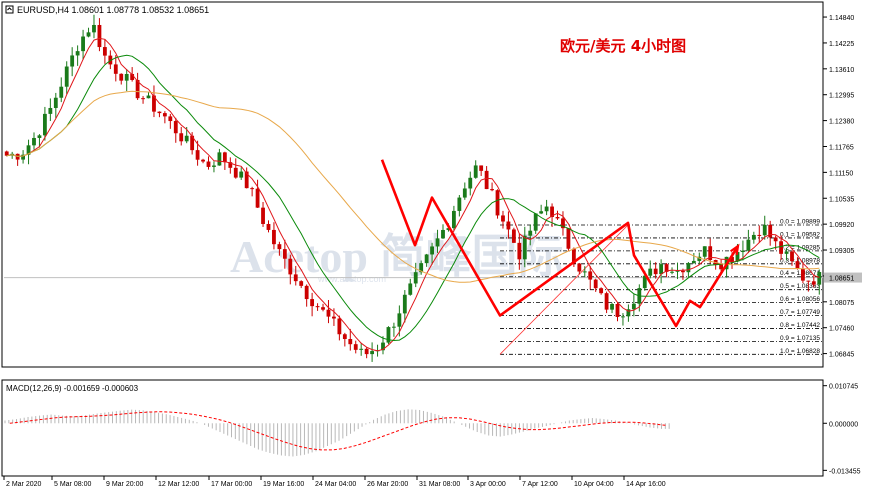 This screenshot has height=493, width=870. What do you see at coordinates (800, 234) in the screenshot?
I see `fib-level-label: 0.1 = 1.09592` at bounding box center [800, 234].